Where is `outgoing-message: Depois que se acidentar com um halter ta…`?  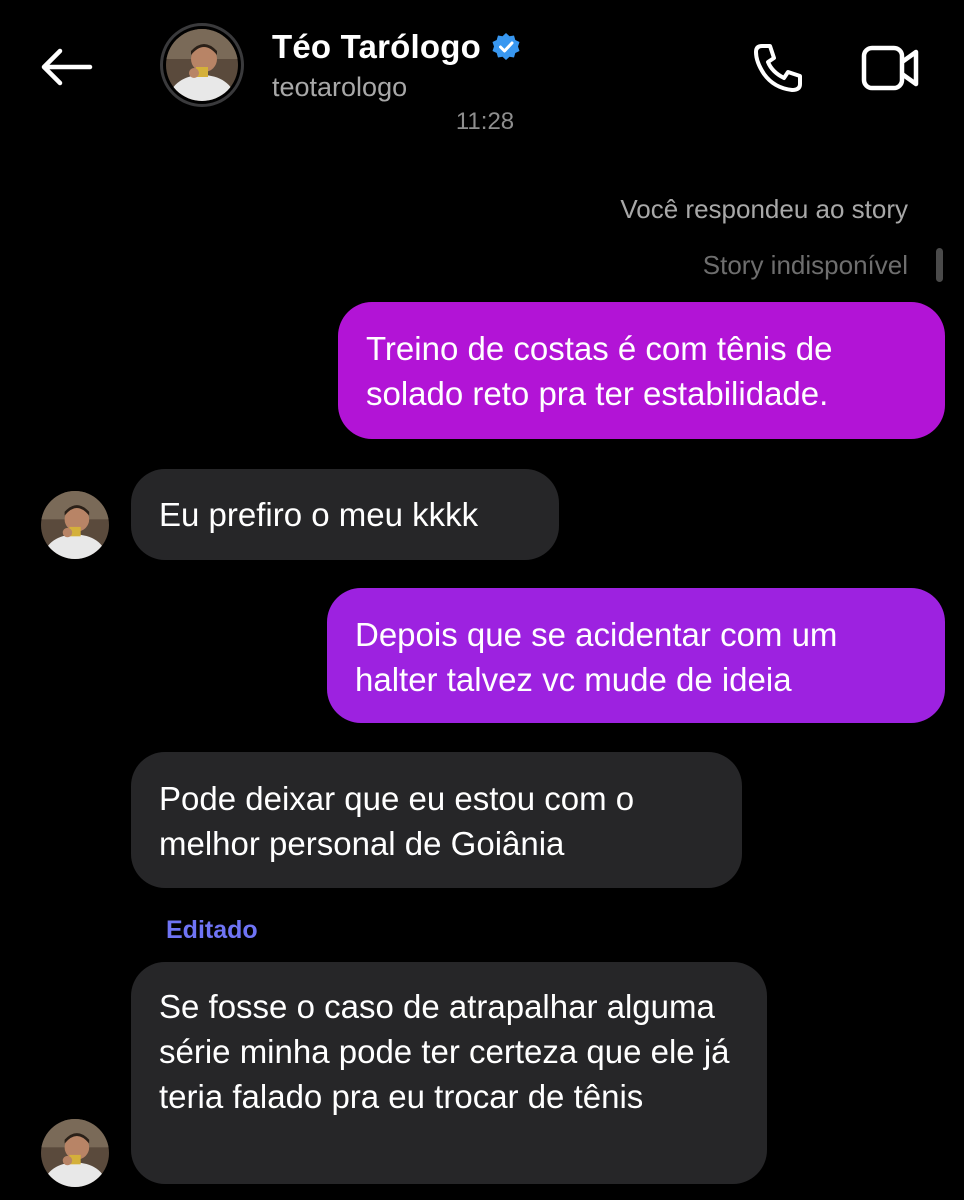
outgoing-message: Depois que se acidentar com um halter ta… is located at coordinates (636, 655).